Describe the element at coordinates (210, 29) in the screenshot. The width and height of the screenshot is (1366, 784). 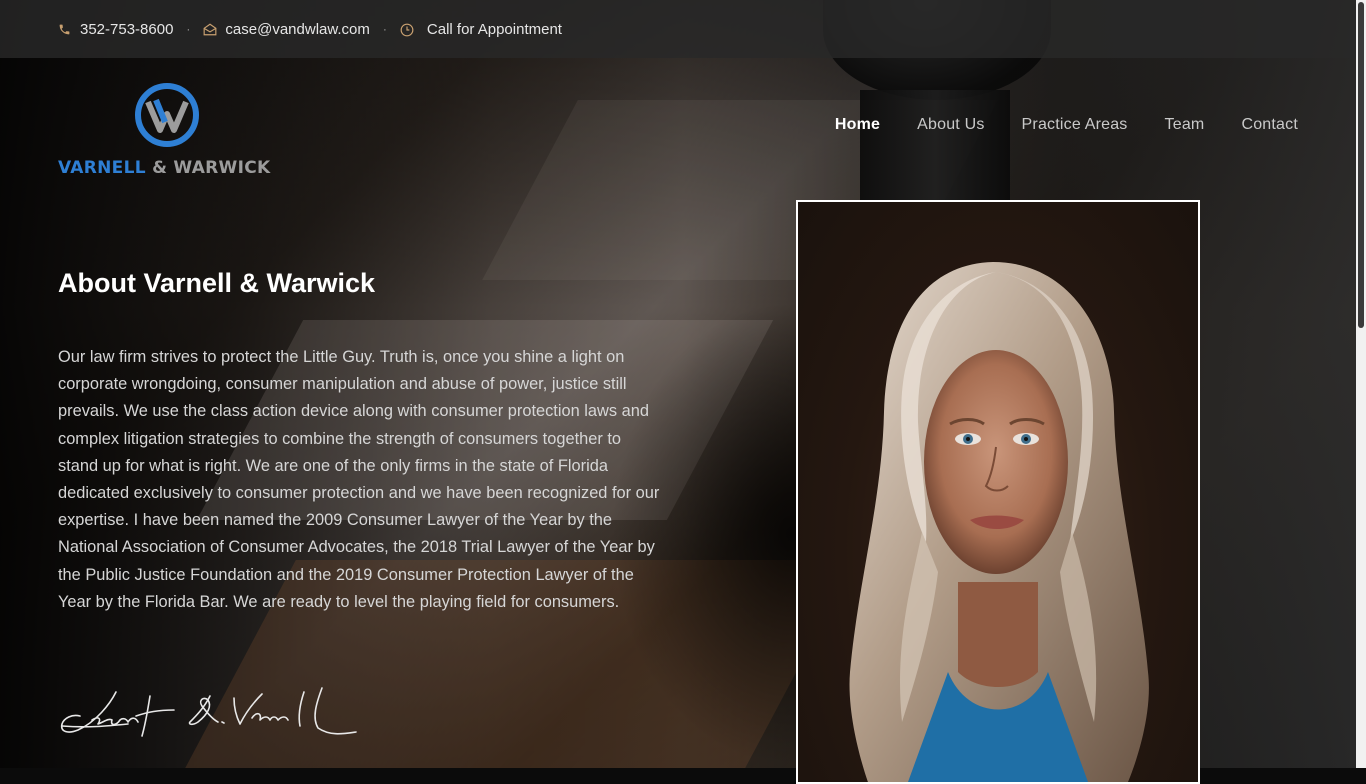
I see `envelope-icon` at that location.